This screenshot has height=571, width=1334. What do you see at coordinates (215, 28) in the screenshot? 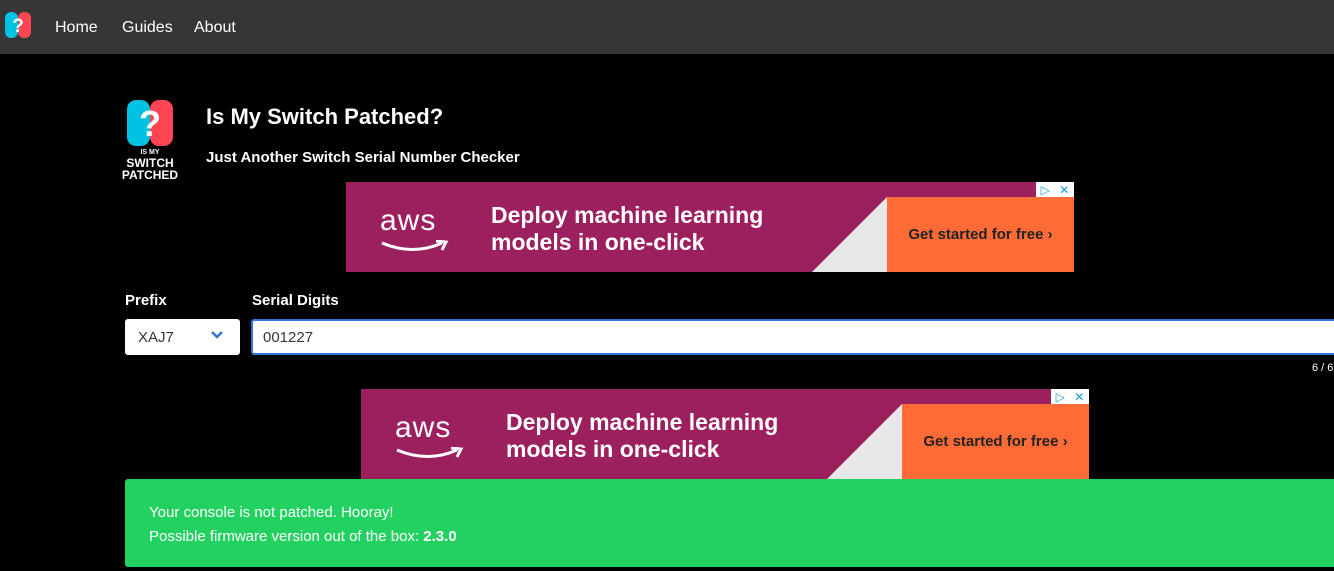
I see `nav-about: About` at bounding box center [215, 28].